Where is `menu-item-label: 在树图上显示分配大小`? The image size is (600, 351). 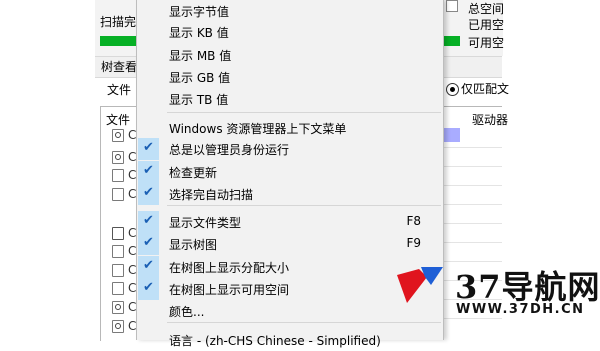
menu-item-label: 在树图上显示分配大小 is located at coordinates (229, 268).